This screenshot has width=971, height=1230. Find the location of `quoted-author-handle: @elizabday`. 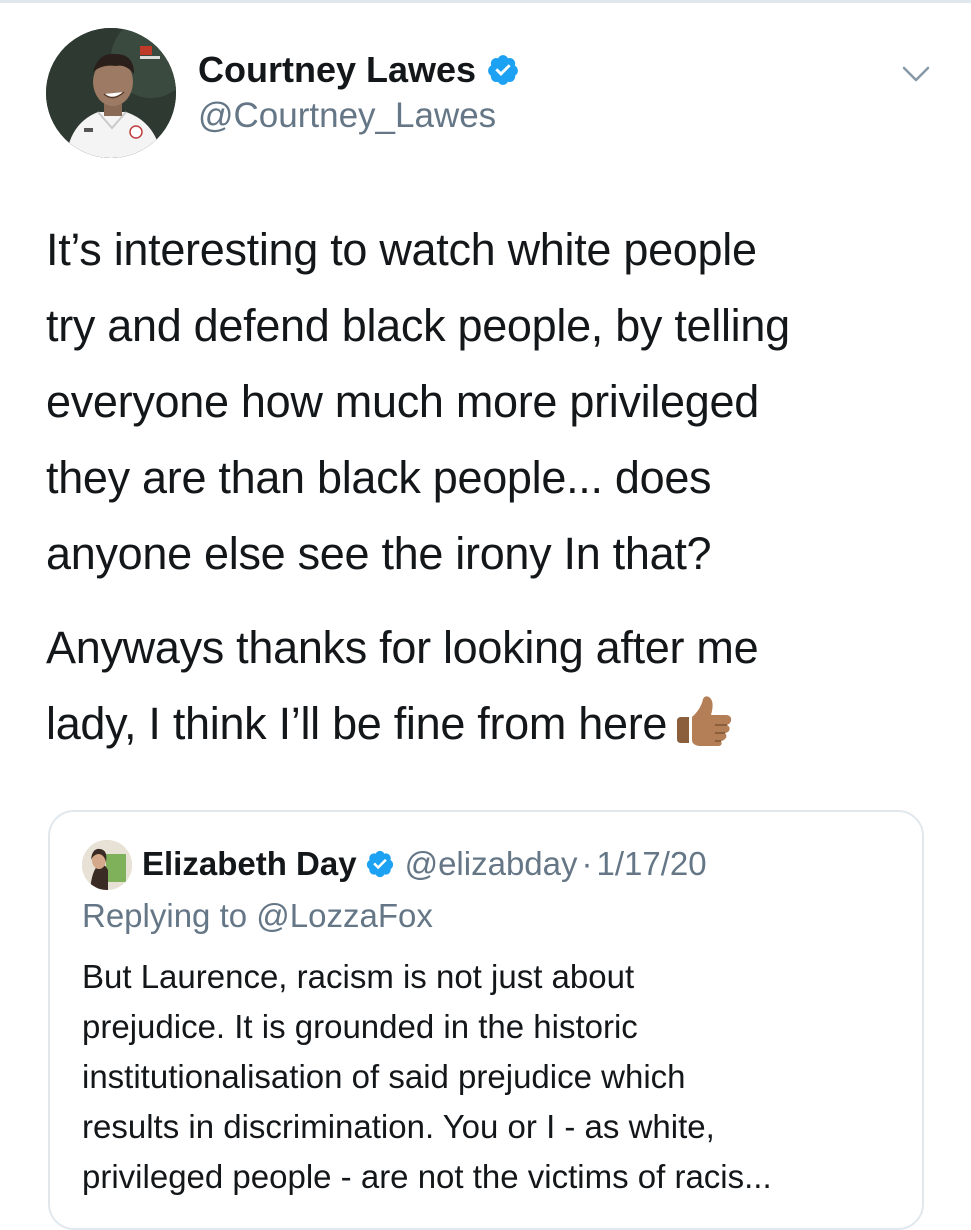

quoted-author-handle: @elizabday is located at coordinates (491, 864).